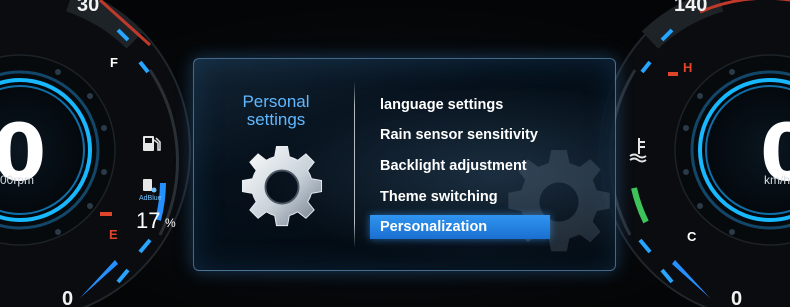  What do you see at coordinates (113, 234) in the screenshot?
I see `fuel-empty-label: E` at bounding box center [113, 234].